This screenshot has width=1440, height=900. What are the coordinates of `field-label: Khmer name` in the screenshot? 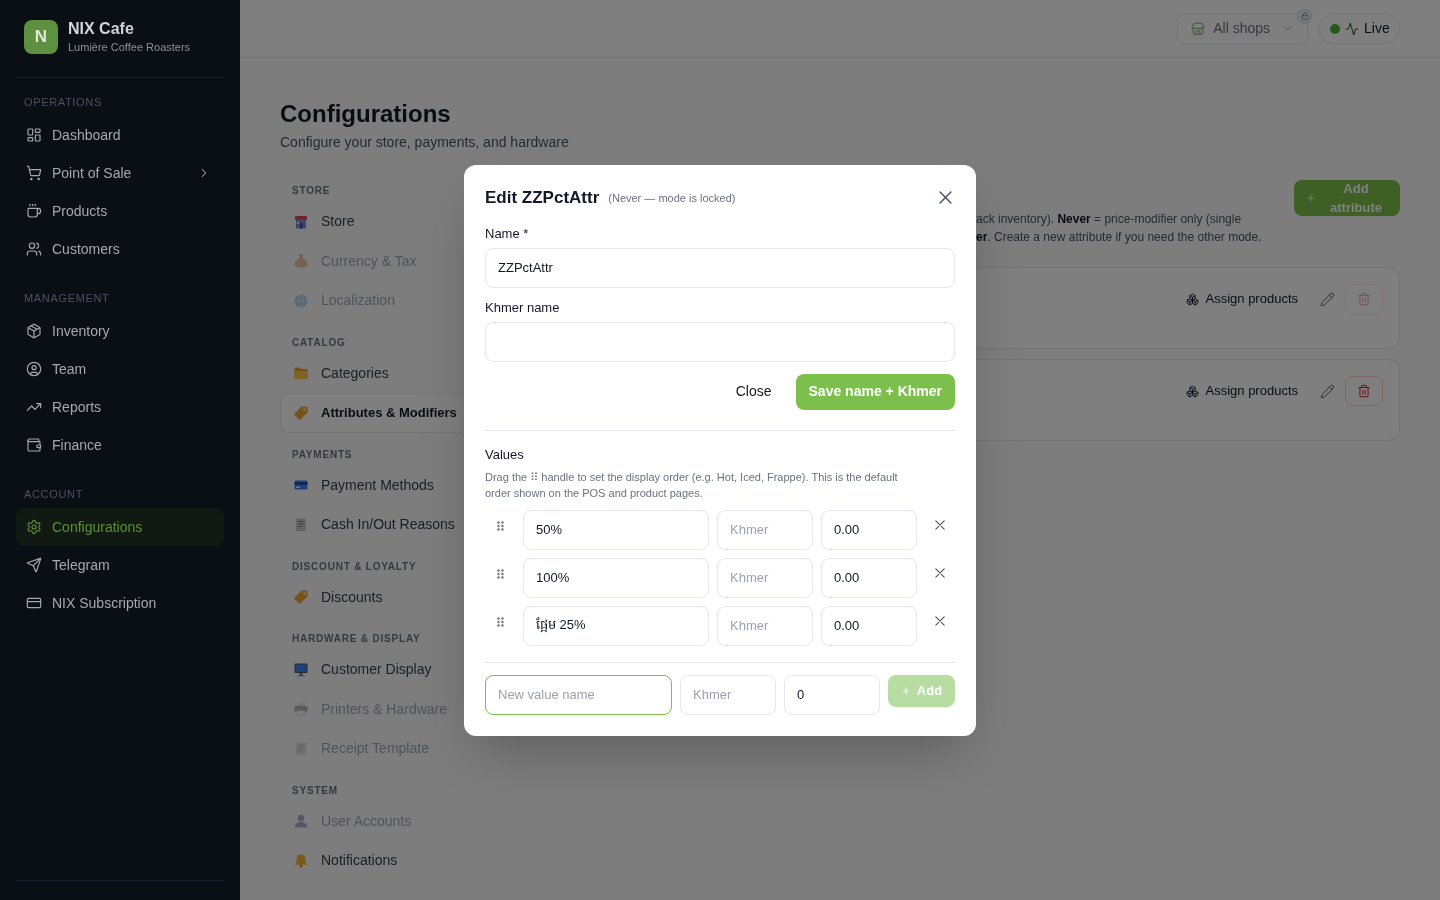 It's located at (523, 307).